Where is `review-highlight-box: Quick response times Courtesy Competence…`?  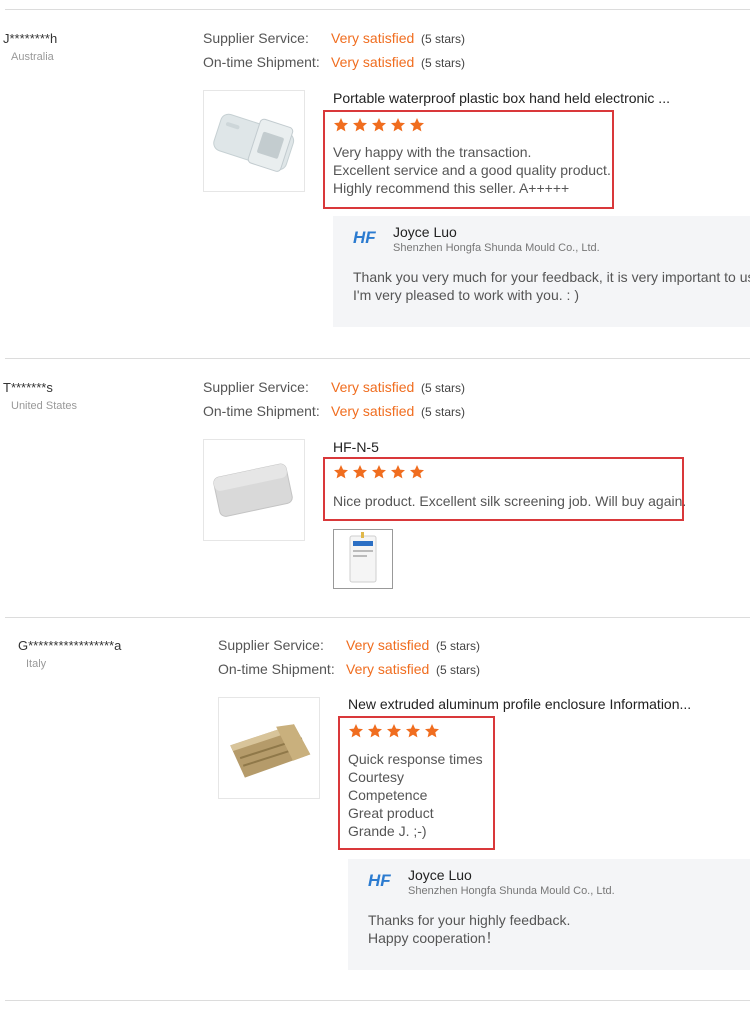
review-highlight-box: Quick response times Courtesy Competence… is located at coordinates (416, 783).